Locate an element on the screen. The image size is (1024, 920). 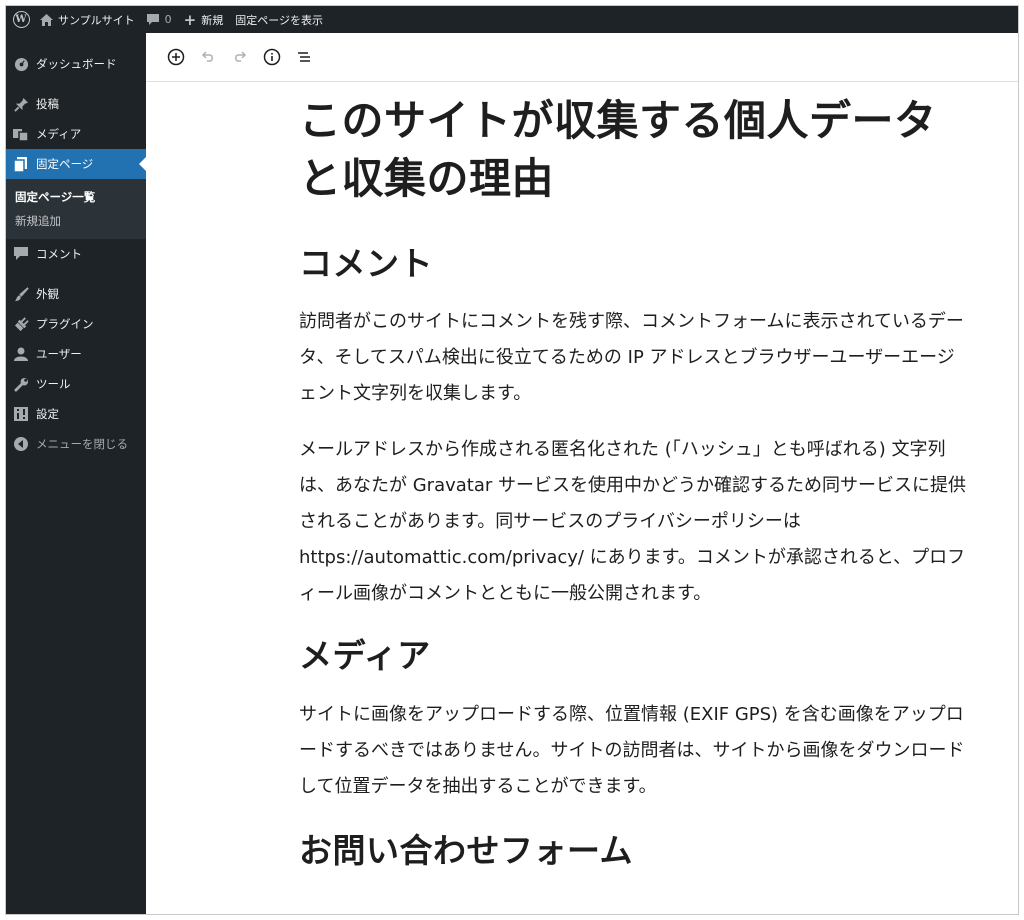
pages-submenu: 固定ページ一覧 新規追加 is located at coordinates (76, 209).